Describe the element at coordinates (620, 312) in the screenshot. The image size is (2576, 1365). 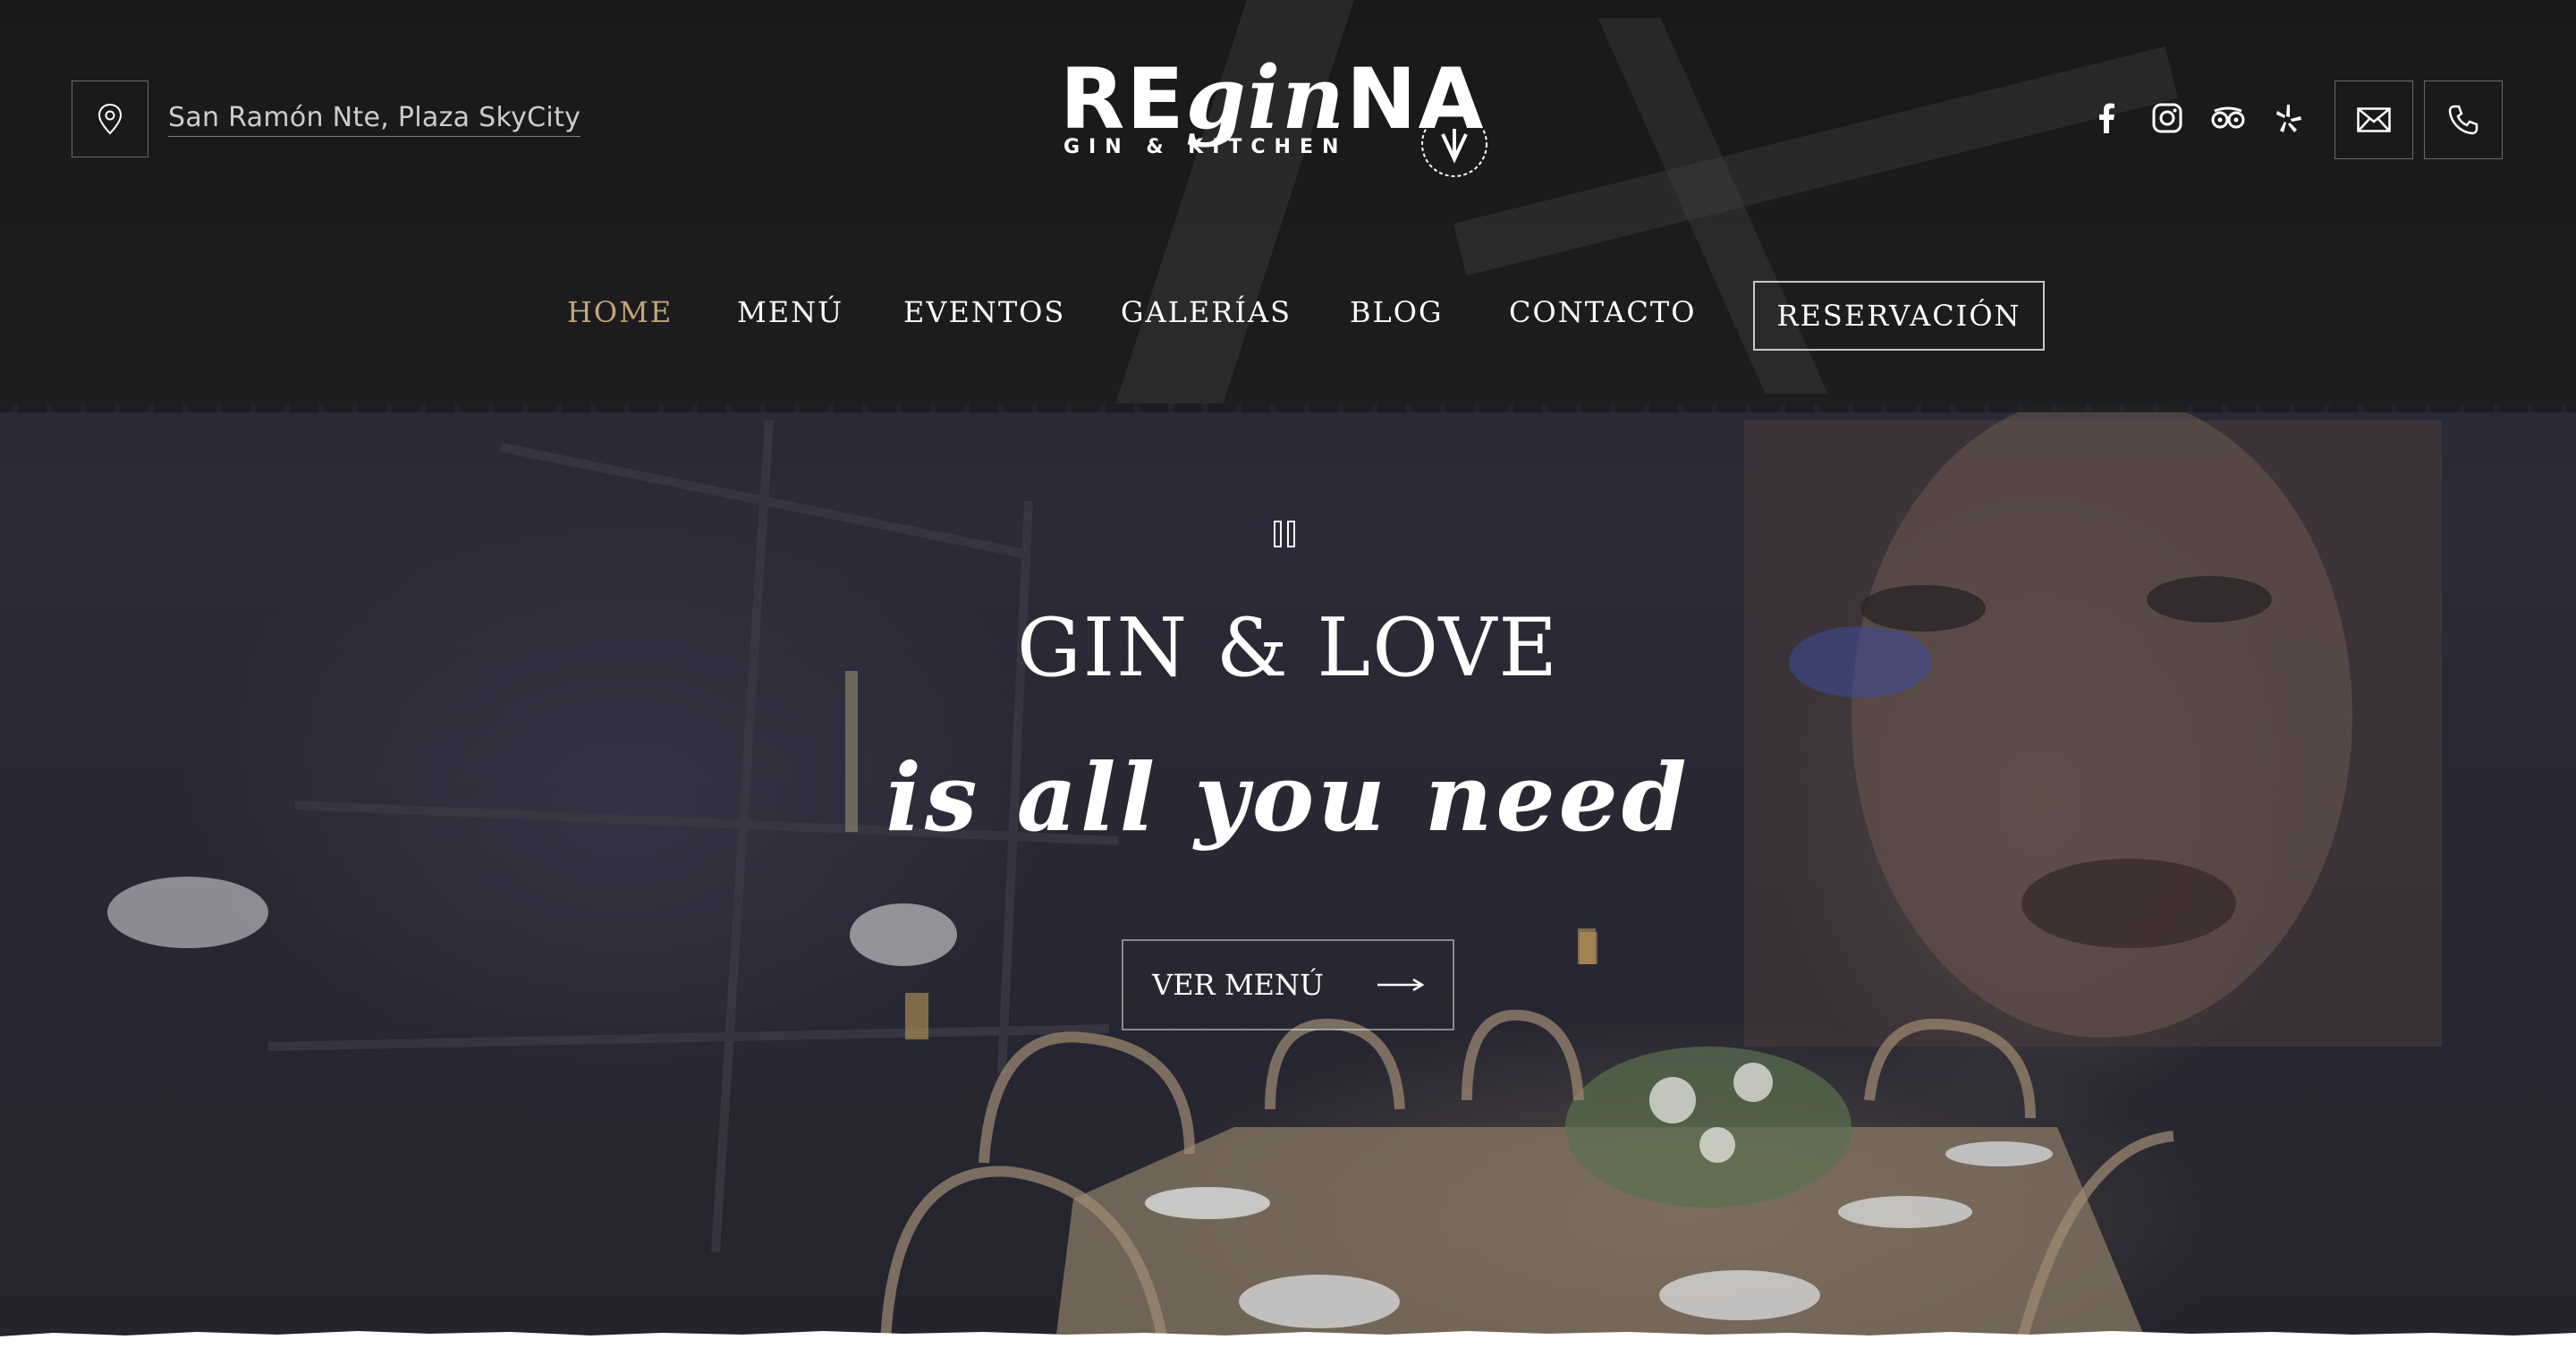
I see `nav-item-home: HOME` at that location.